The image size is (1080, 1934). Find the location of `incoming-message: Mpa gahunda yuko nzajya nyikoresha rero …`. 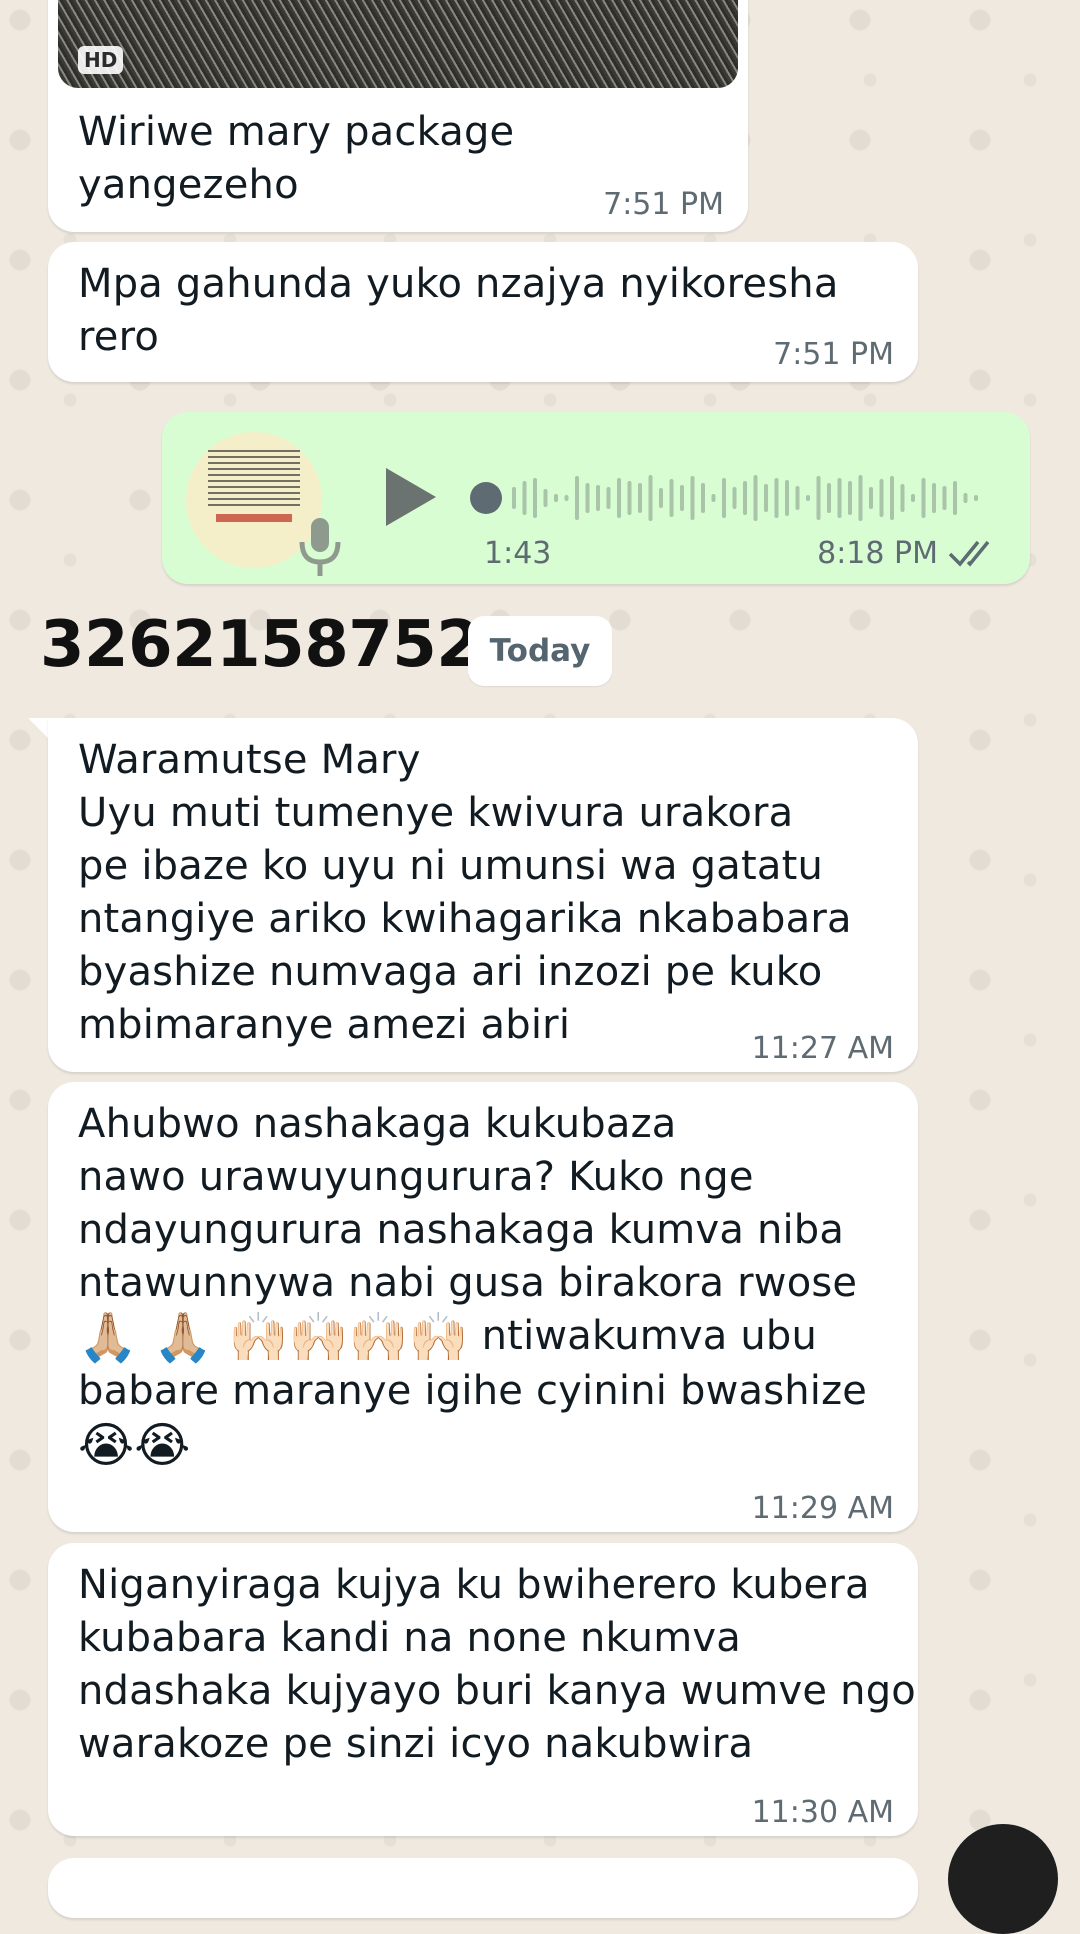

incoming-message: Mpa gahunda yuko nzajya nyikoresha rero … is located at coordinates (483, 312).